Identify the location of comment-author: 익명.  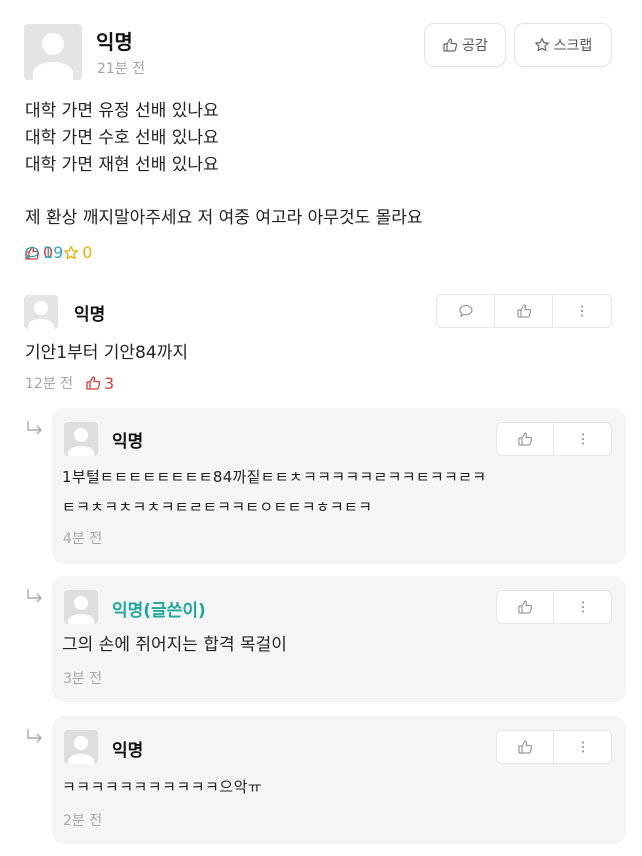
(90, 315).